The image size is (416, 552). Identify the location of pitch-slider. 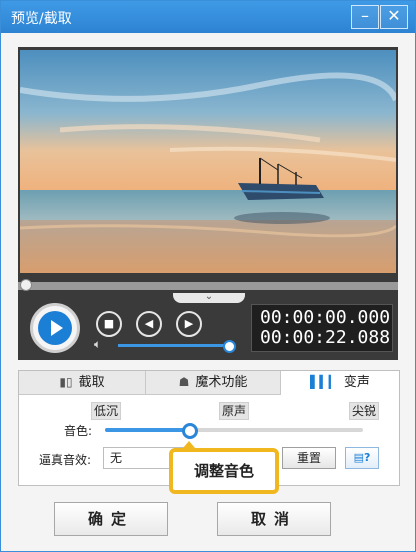
(234, 431).